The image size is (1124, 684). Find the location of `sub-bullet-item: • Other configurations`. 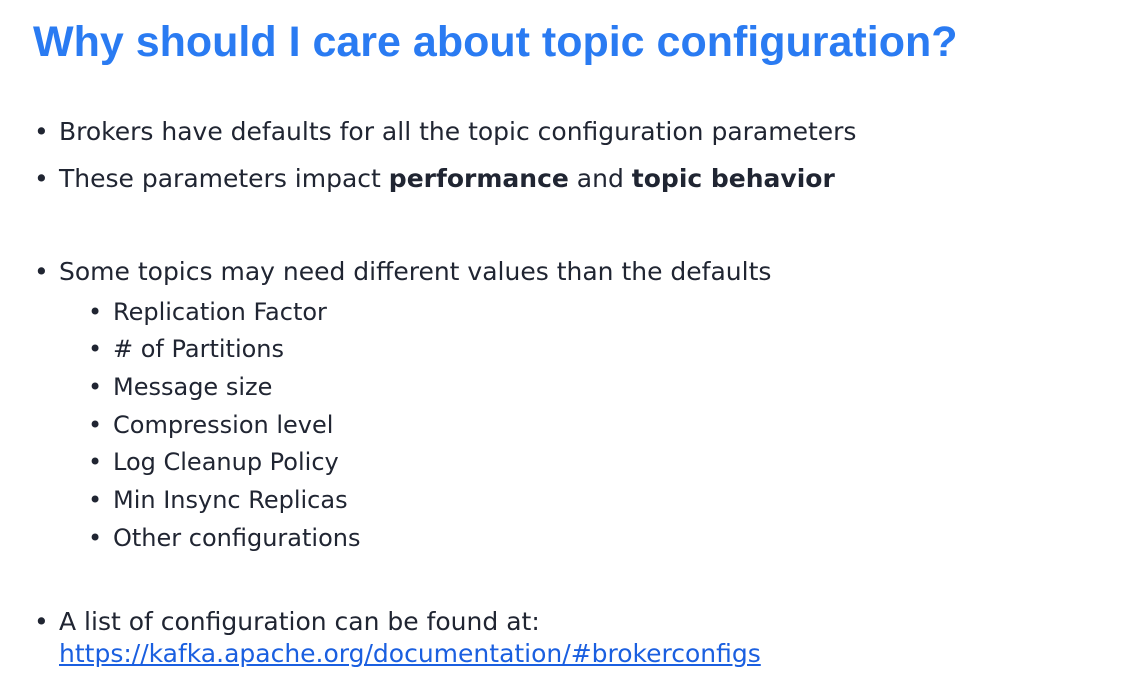

sub-bullet-item: • Other configurations is located at coordinates (224, 538).